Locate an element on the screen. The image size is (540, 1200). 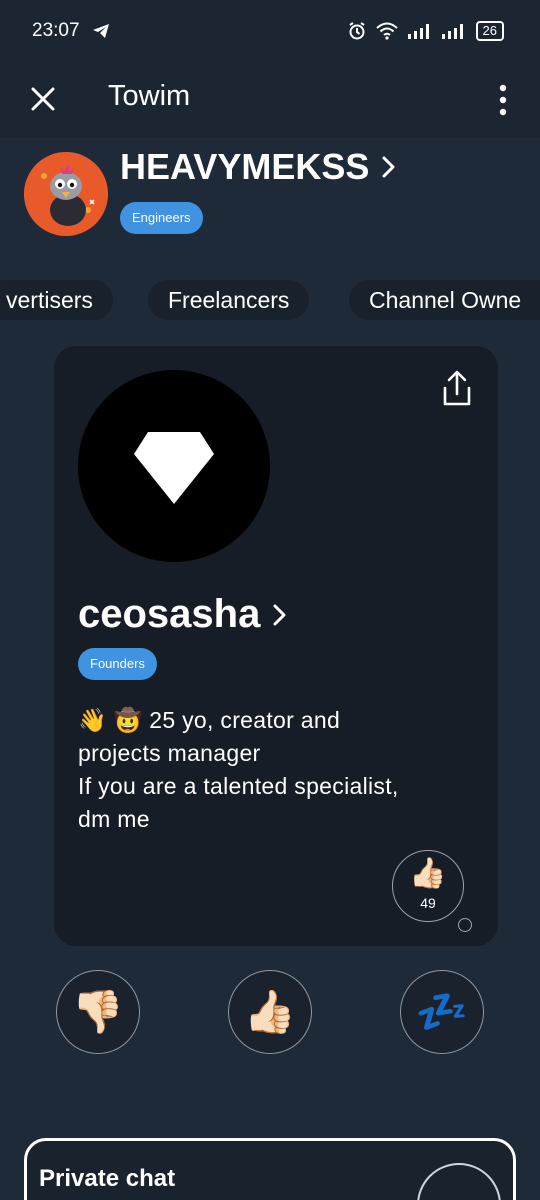
status-time: 23:07 is located at coordinates (56, 30).